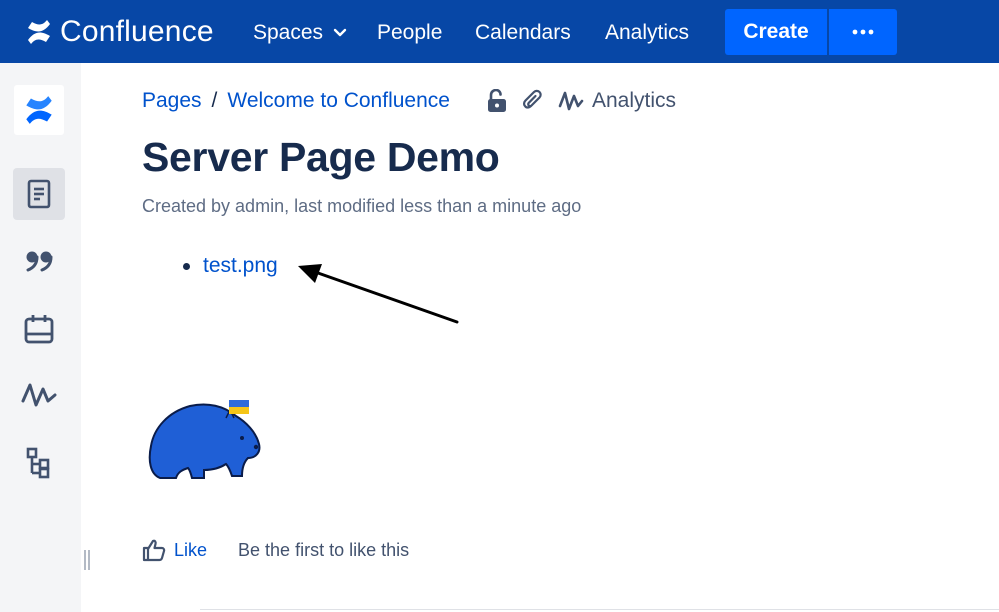 The height and width of the screenshot is (612, 999). I want to click on nav-spaces: Spaces, so click(300, 33).